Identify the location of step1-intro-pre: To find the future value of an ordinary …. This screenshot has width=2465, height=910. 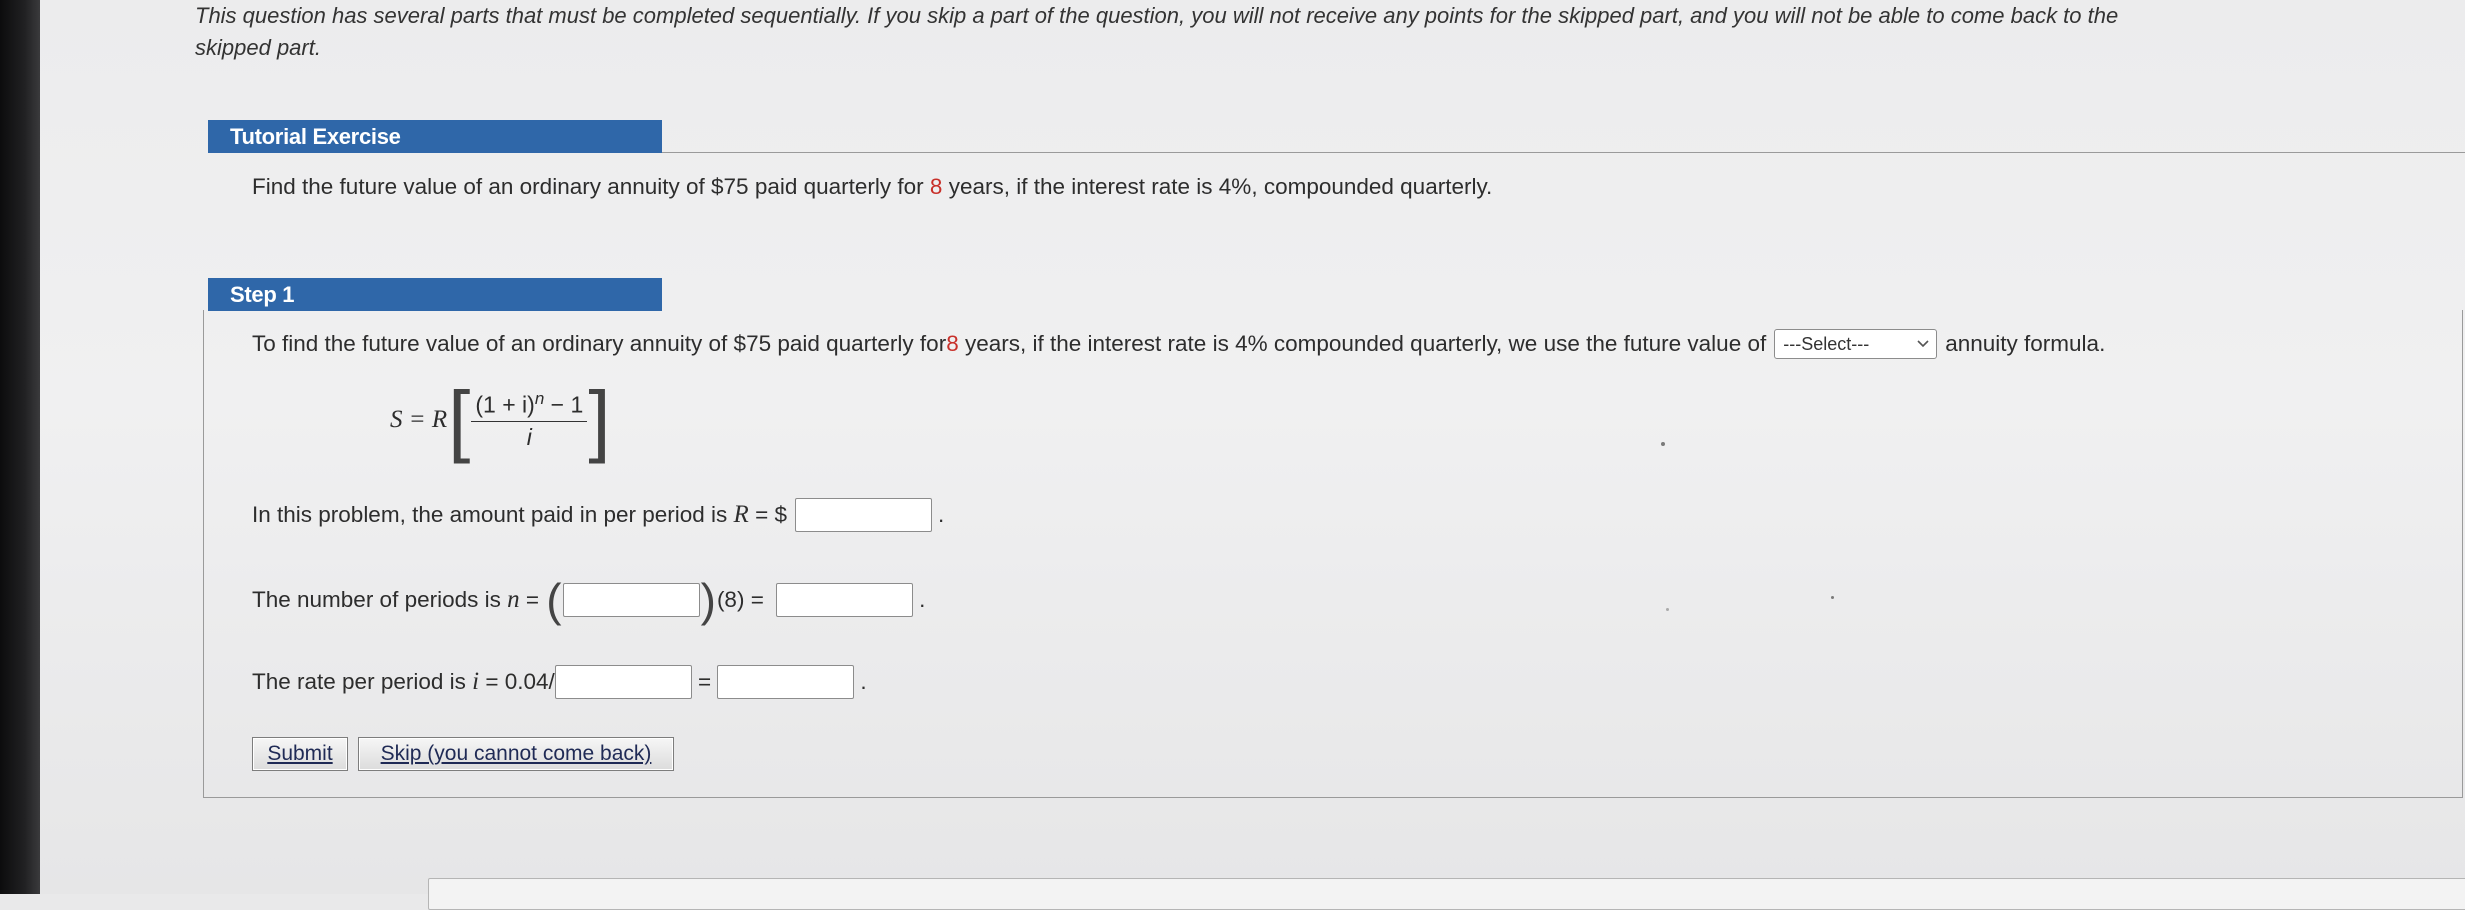
(599, 343).